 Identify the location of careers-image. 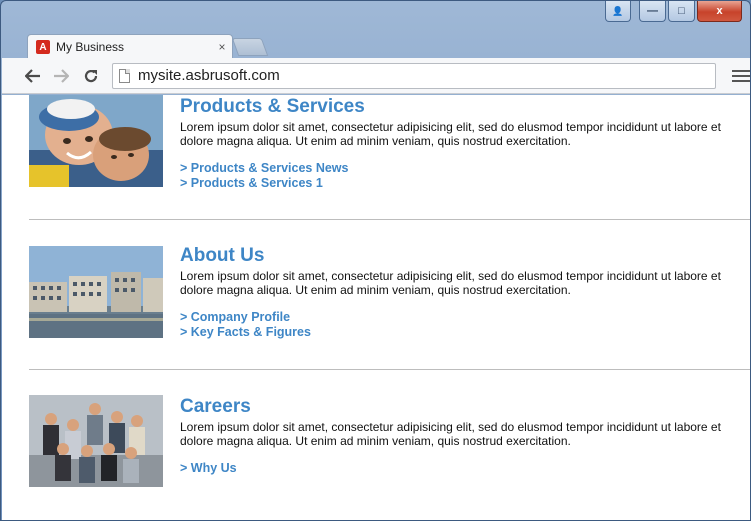
(96, 441).